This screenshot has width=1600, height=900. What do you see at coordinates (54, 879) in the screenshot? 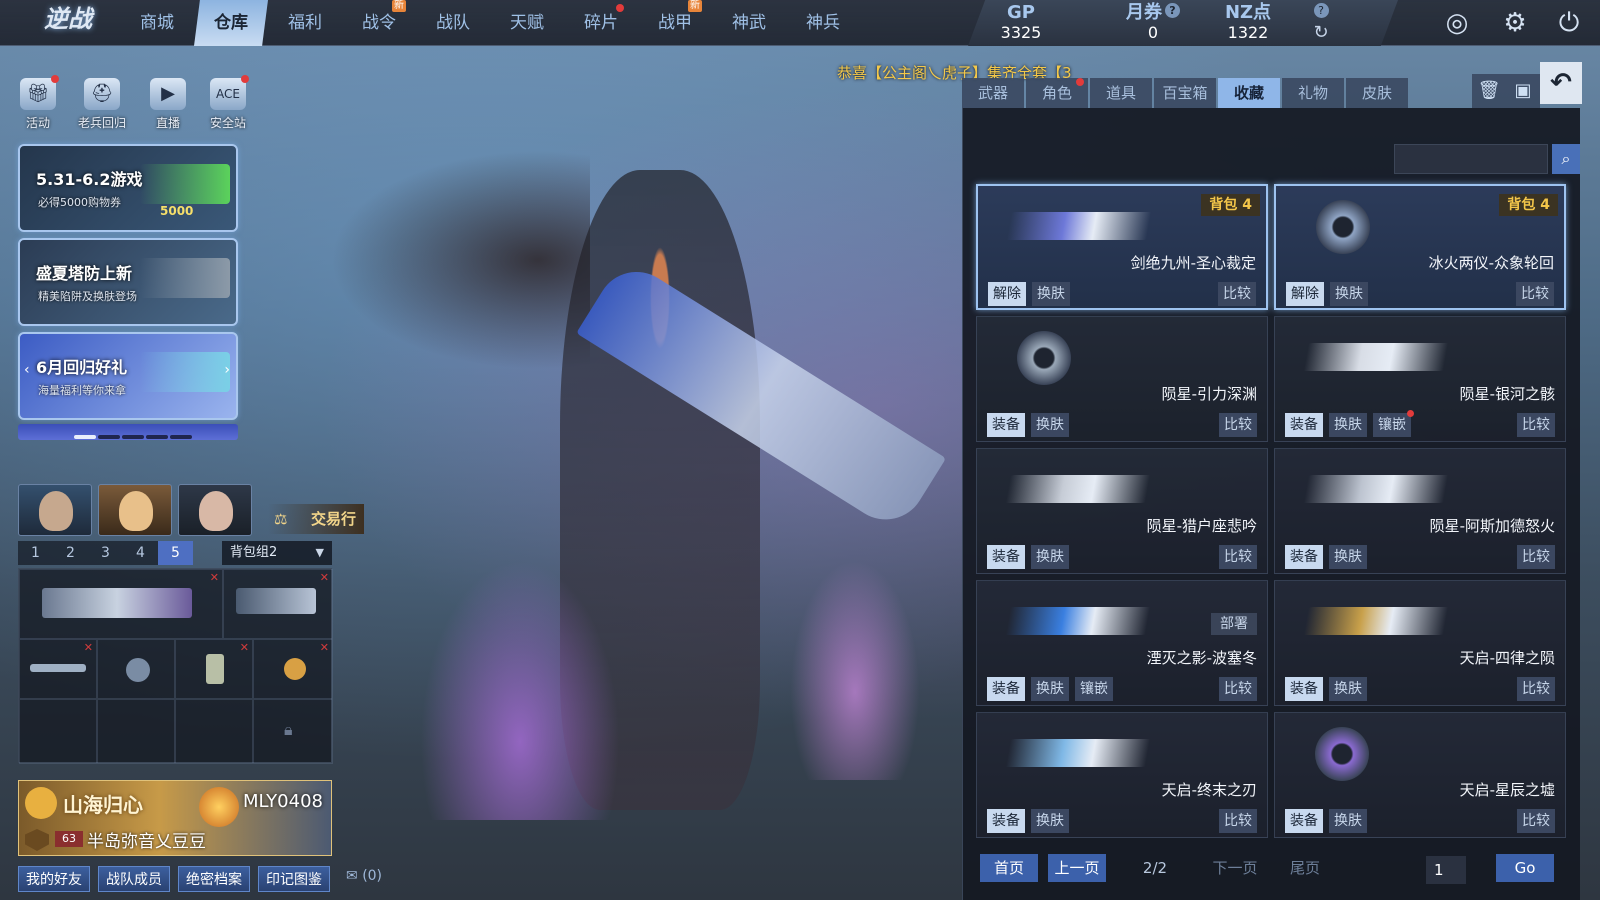
I see `social-button-0: 我的好友` at bounding box center [54, 879].